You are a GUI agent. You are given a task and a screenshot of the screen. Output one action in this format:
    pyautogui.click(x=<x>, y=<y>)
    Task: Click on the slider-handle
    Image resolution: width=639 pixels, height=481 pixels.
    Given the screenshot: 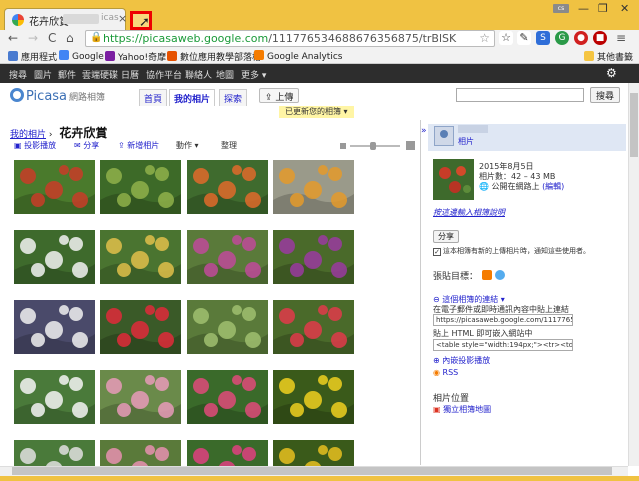 What is the action you would take?
    pyautogui.click(x=373, y=146)
    